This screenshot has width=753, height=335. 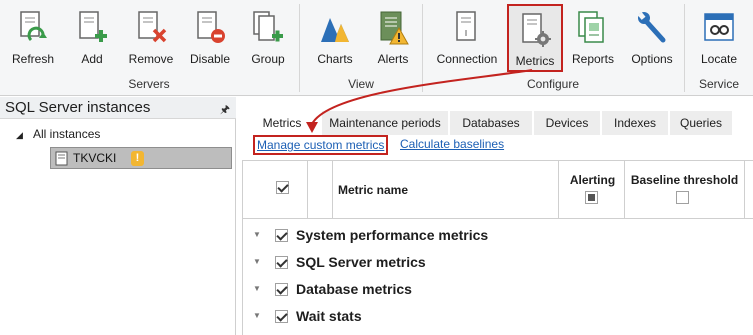 I want to click on charts-label: Charts, so click(x=335, y=59).